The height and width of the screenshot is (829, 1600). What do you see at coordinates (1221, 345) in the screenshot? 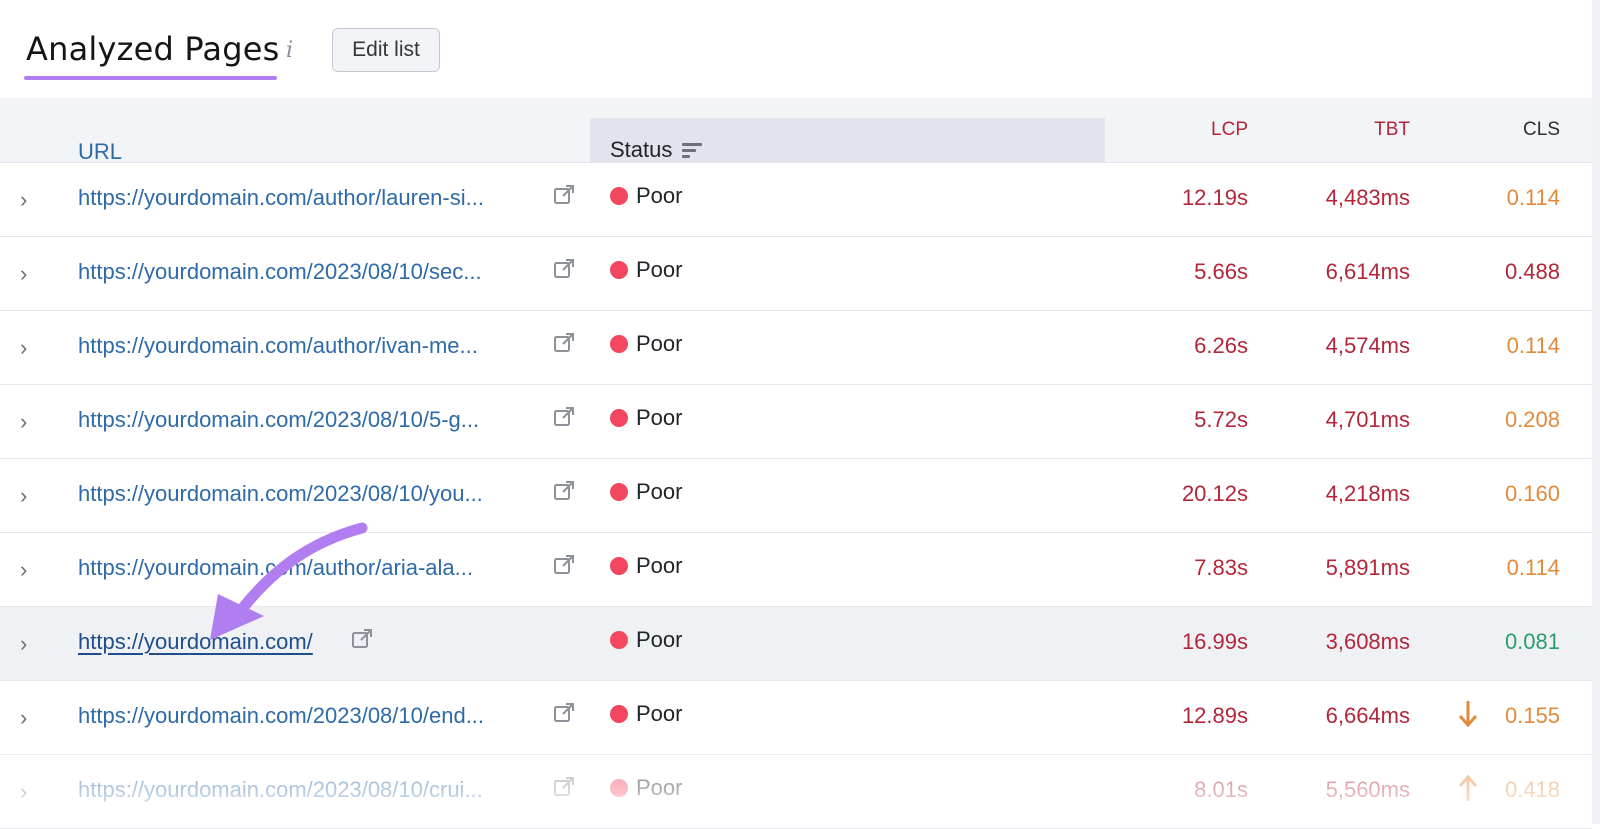
I see `lcp-value: 6.26s` at bounding box center [1221, 345].